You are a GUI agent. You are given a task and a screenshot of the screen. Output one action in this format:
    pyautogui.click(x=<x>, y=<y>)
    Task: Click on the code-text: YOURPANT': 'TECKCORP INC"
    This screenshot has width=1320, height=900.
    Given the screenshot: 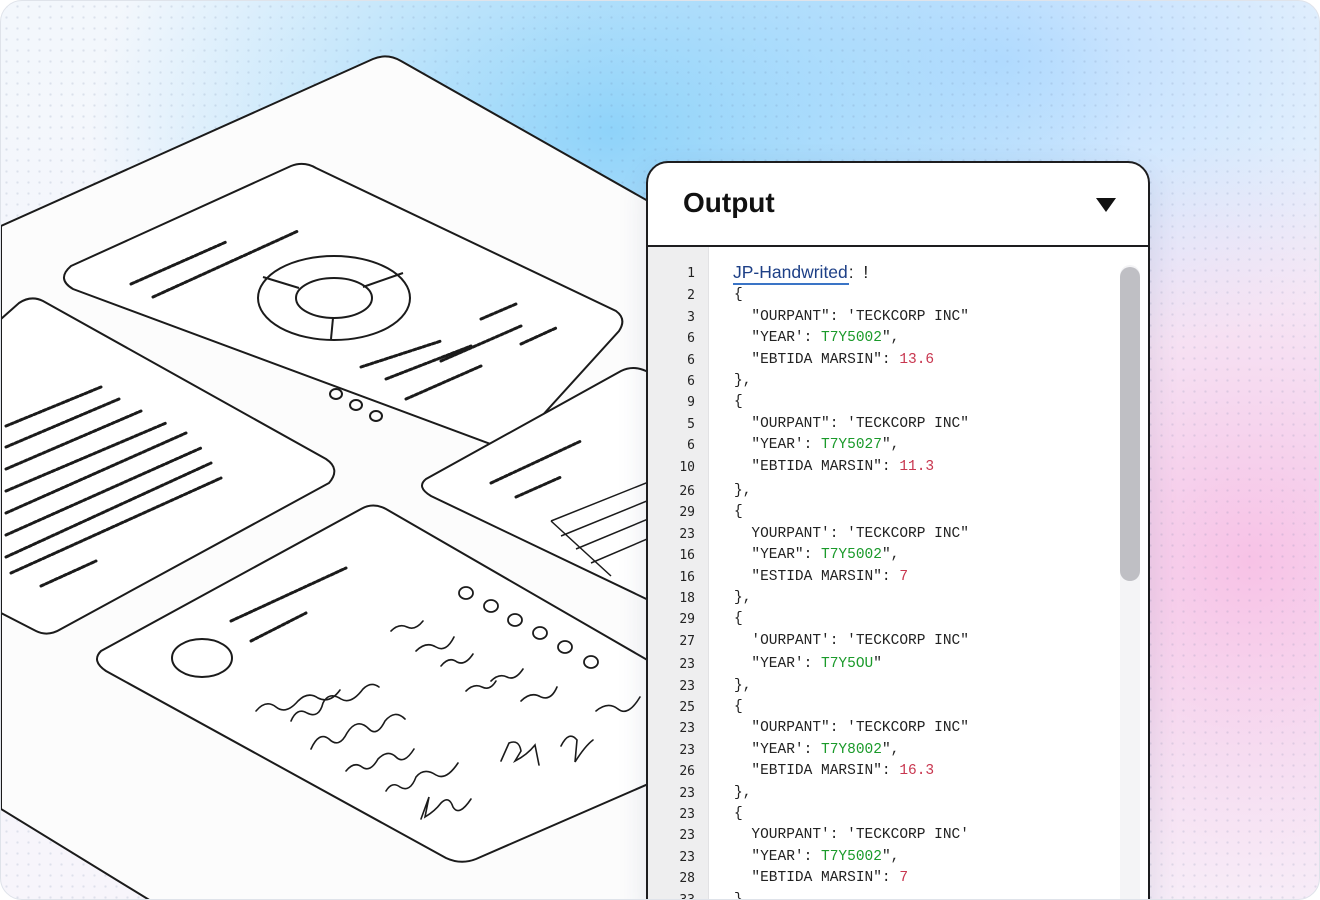 What is the action you would take?
    pyautogui.click(x=851, y=533)
    